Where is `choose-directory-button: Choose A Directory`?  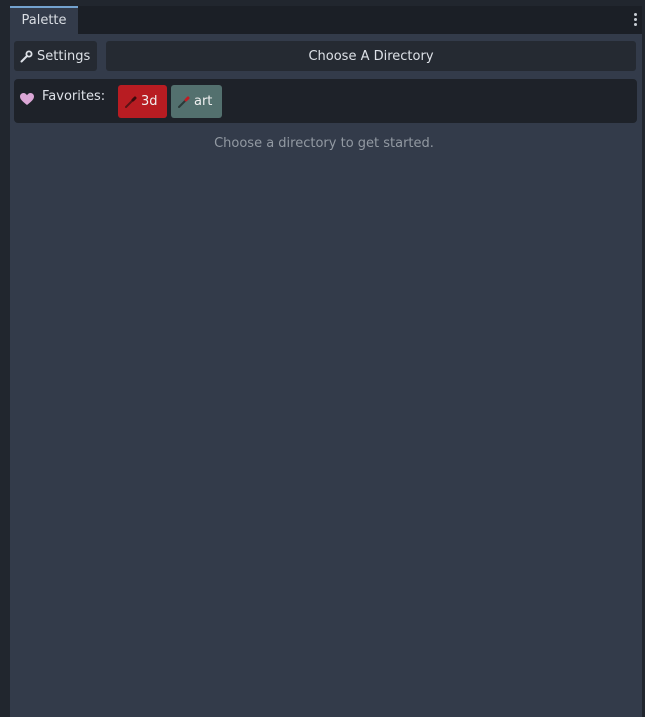
choose-directory-button: Choose A Directory is located at coordinates (371, 56).